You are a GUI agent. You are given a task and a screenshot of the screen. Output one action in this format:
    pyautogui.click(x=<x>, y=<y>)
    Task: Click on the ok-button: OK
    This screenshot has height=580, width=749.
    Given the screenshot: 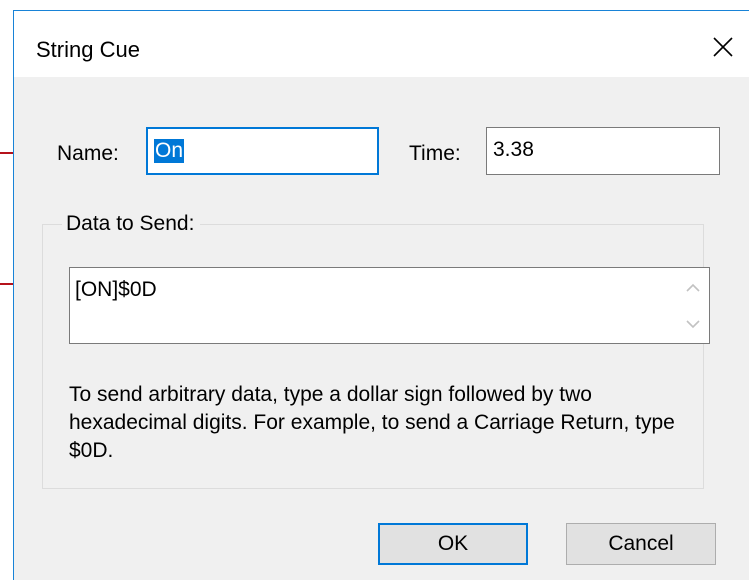 What is the action you would take?
    pyautogui.click(x=453, y=544)
    